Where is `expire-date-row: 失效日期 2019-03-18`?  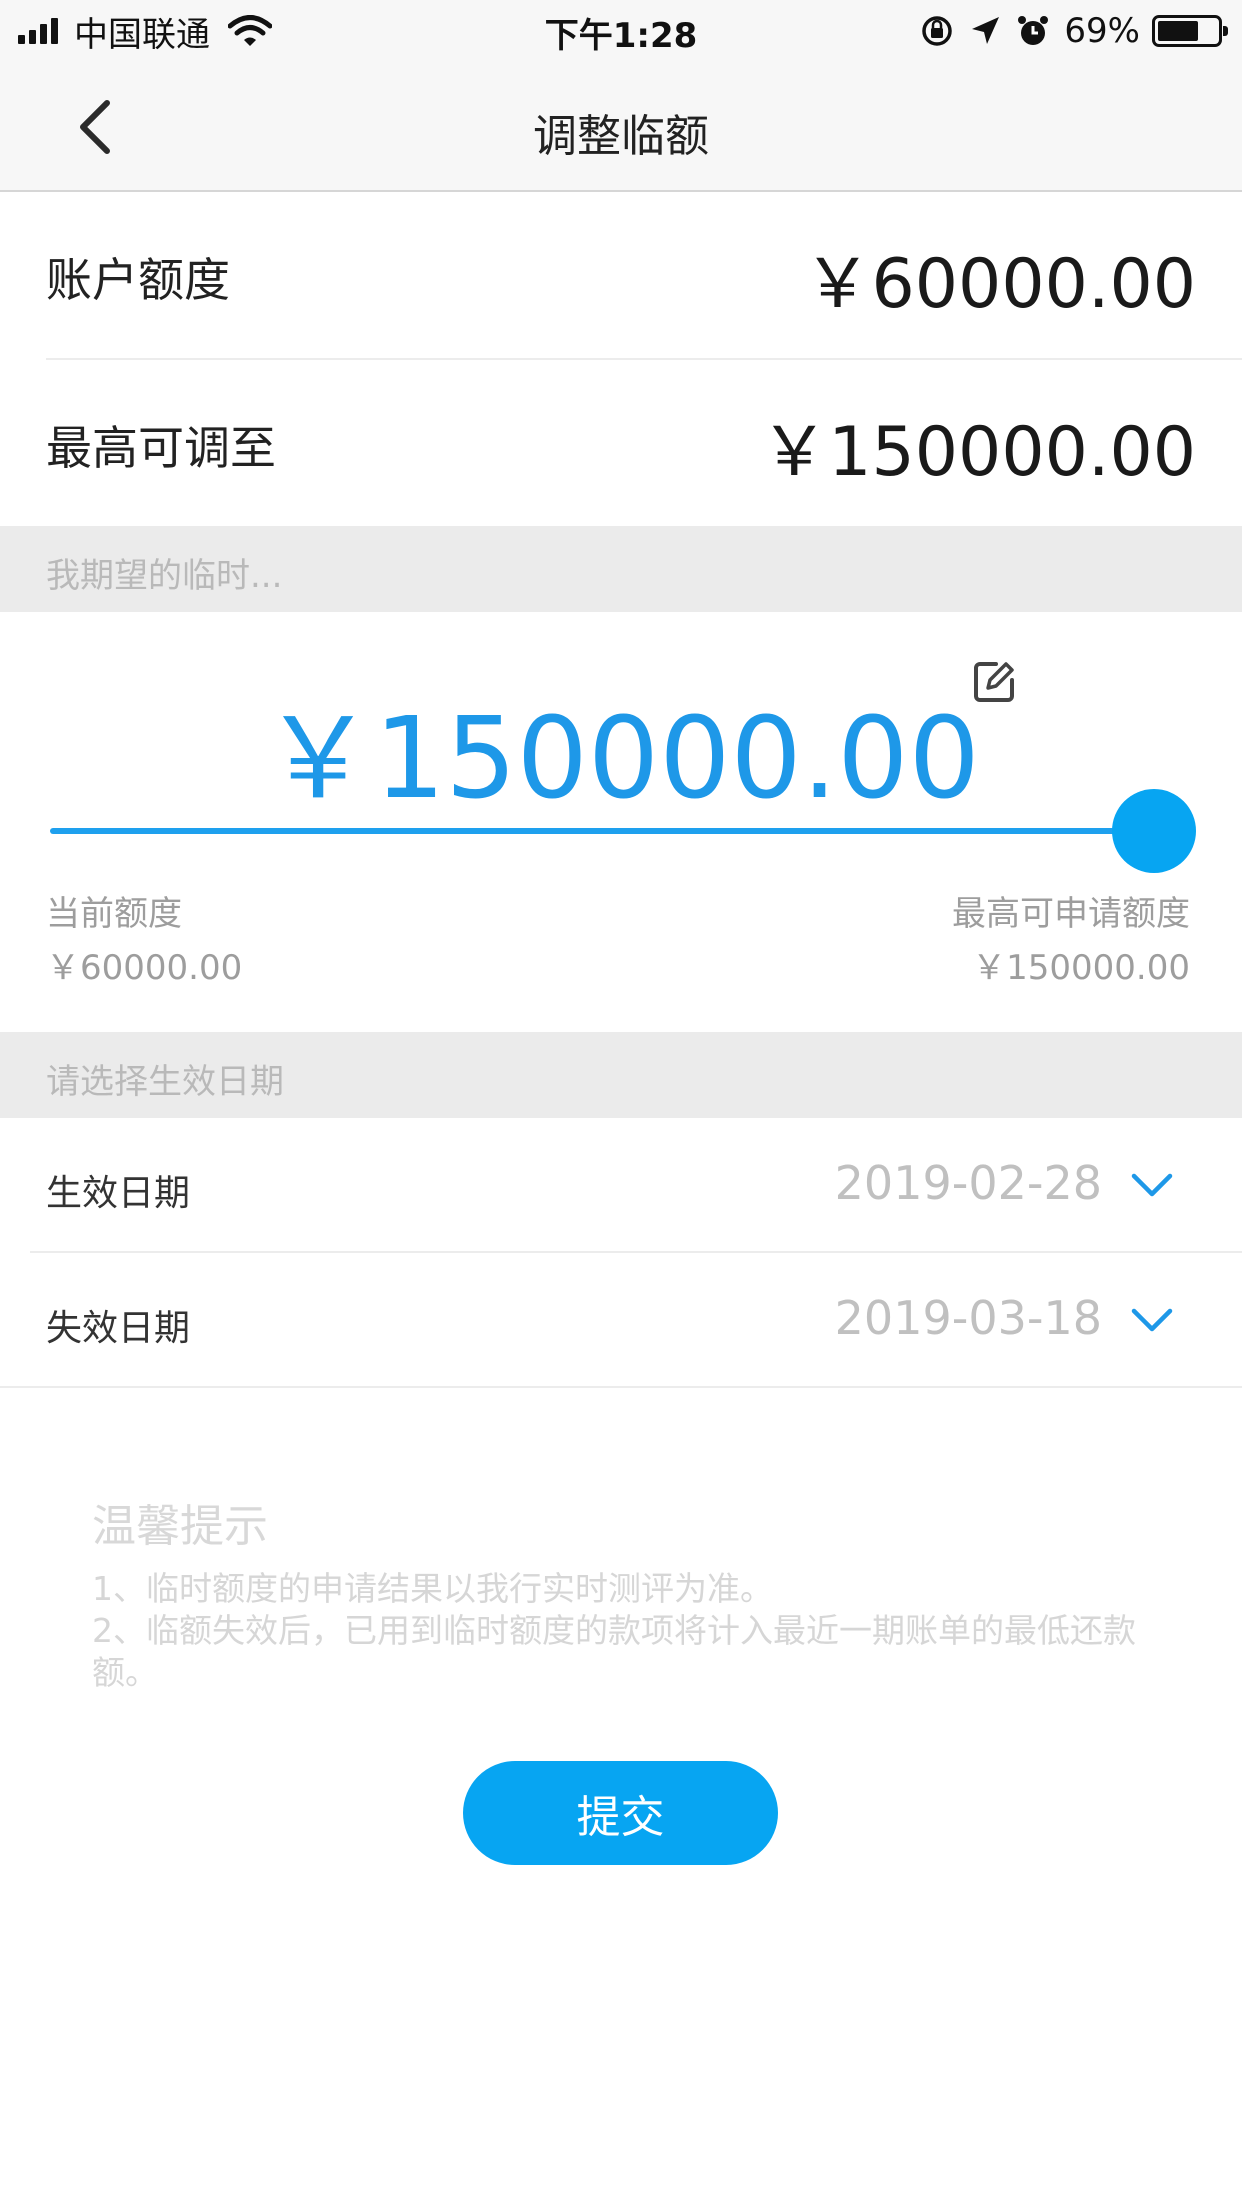
expire-date-row: 失效日期 2019-03-18 is located at coordinates (621, 1320).